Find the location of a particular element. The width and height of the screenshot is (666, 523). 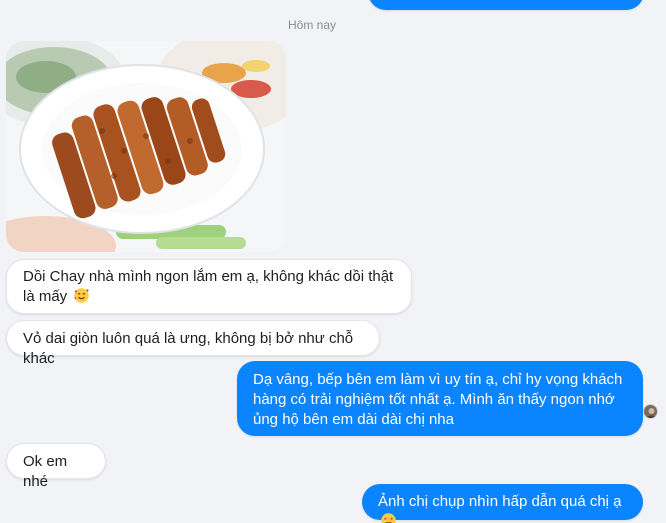

avatar is located at coordinates (650, 411).